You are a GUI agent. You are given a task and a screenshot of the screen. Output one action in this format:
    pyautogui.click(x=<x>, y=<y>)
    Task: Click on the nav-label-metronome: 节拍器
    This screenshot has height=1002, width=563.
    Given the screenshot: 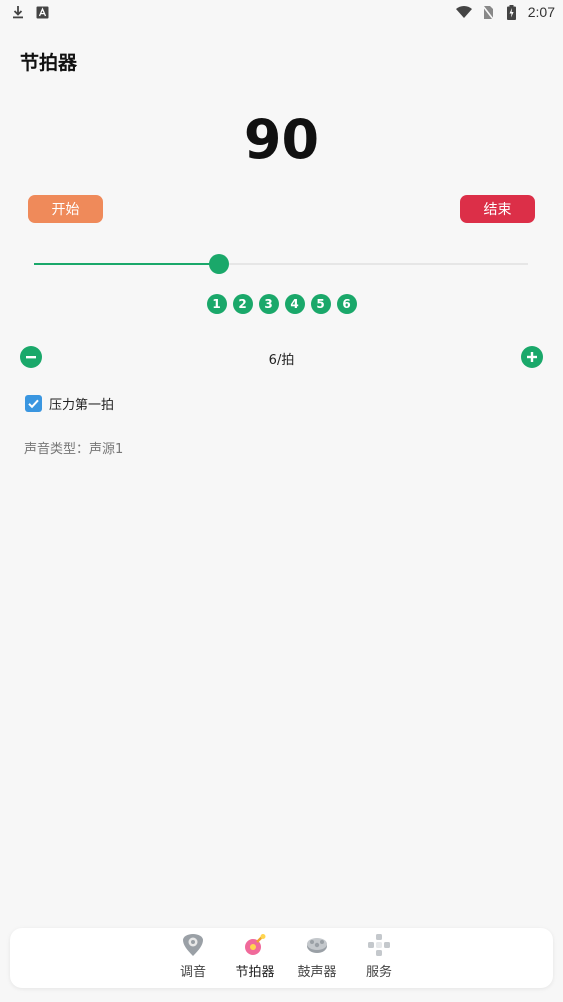 What is the action you would take?
    pyautogui.click(x=255, y=972)
    